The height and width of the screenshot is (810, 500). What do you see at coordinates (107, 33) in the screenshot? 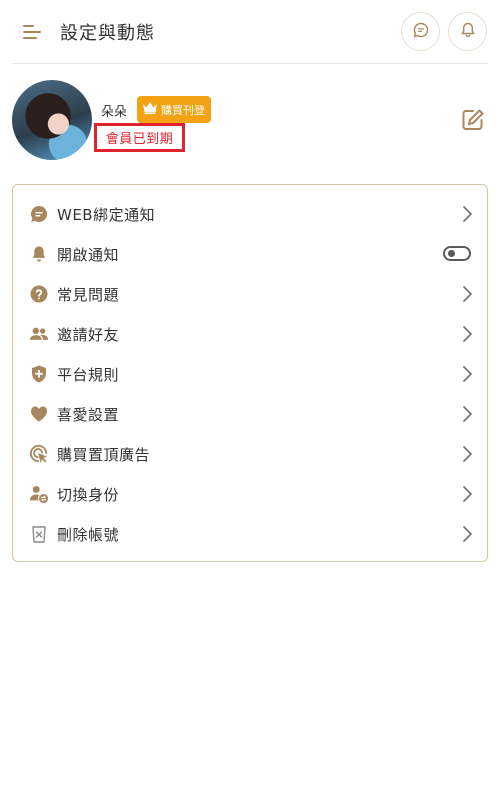
I see `page-title: 設定與動態` at bounding box center [107, 33].